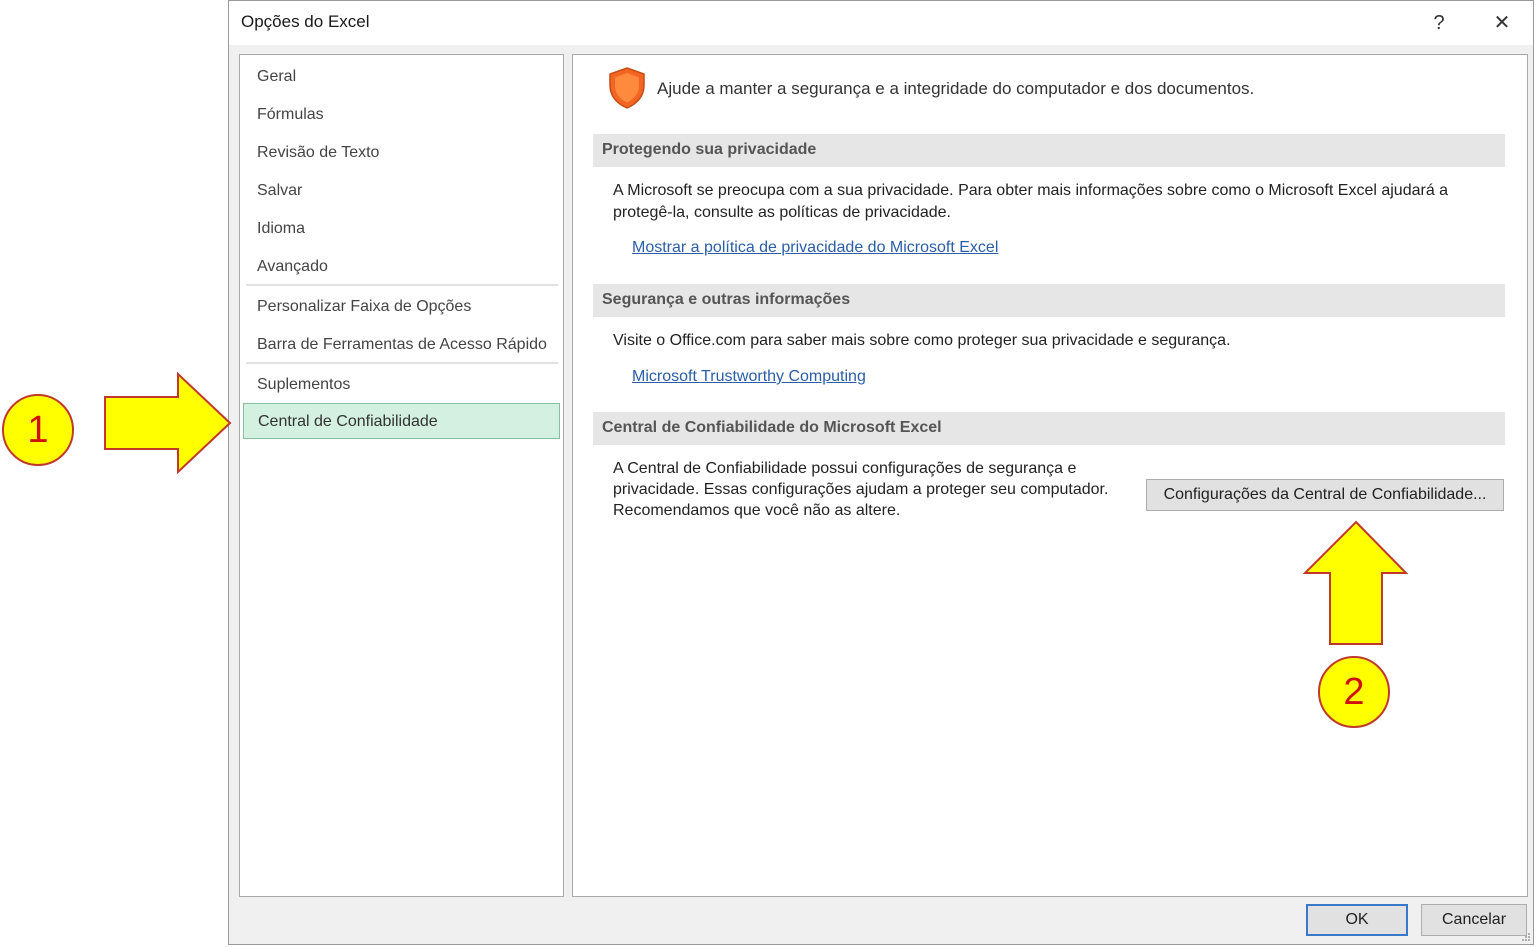  Describe the element at coordinates (401, 307) in the screenshot. I see `nav-item-personalizar-faixa: Personalizar Faixa de Opções` at that location.